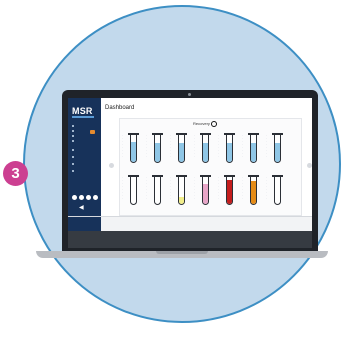  What do you see at coordinates (190, 239) in the screenshot?
I see `taskbar` at bounding box center [190, 239].